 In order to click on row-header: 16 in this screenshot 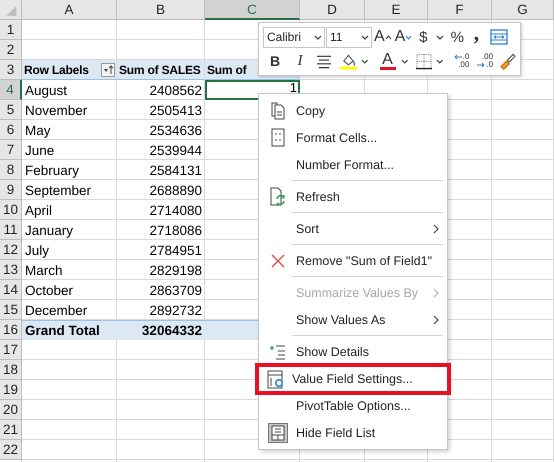, I will do `click(11, 330)`.